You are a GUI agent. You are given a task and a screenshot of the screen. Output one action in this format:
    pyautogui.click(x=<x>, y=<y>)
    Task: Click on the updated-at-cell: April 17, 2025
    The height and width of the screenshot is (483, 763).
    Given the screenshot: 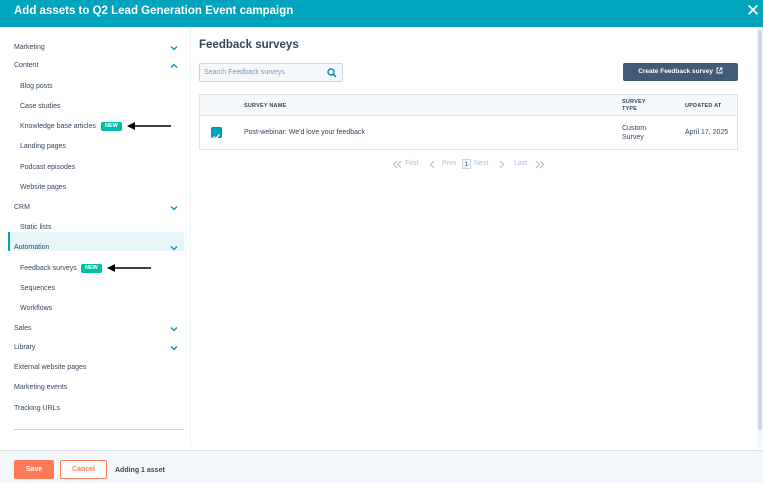 What is the action you would take?
    pyautogui.click(x=707, y=132)
    